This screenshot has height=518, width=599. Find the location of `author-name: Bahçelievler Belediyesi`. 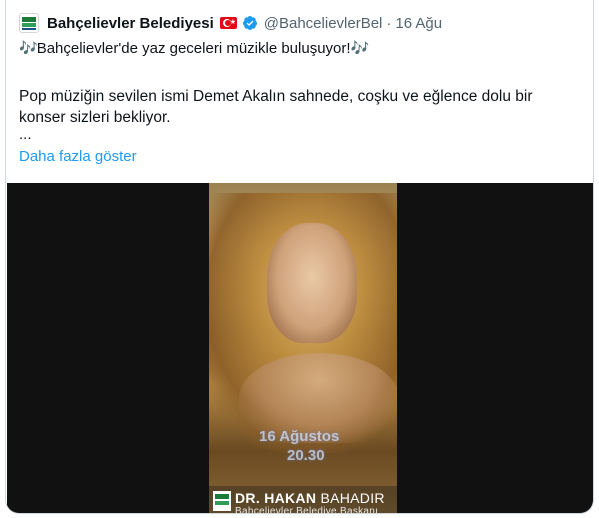

author-name: Bahçelievler Belediyesi is located at coordinates (130, 23).